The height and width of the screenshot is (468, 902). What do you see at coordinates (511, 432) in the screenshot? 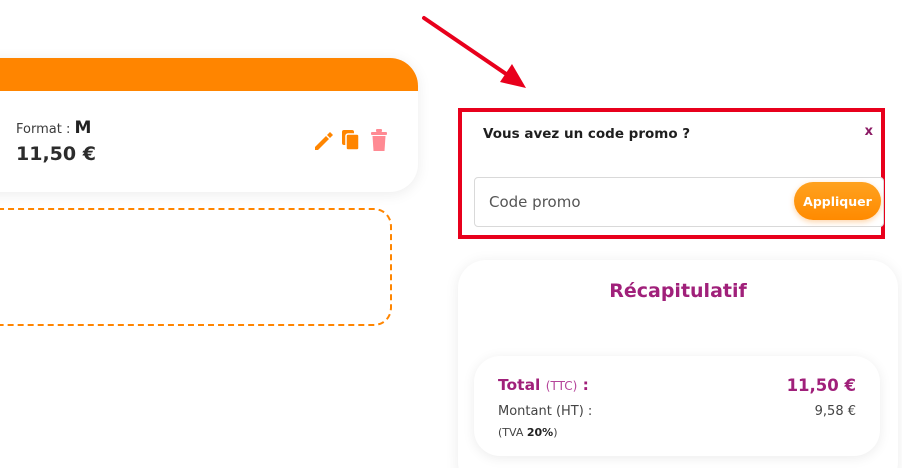
I see `tva-prefix: (TVA` at bounding box center [511, 432].